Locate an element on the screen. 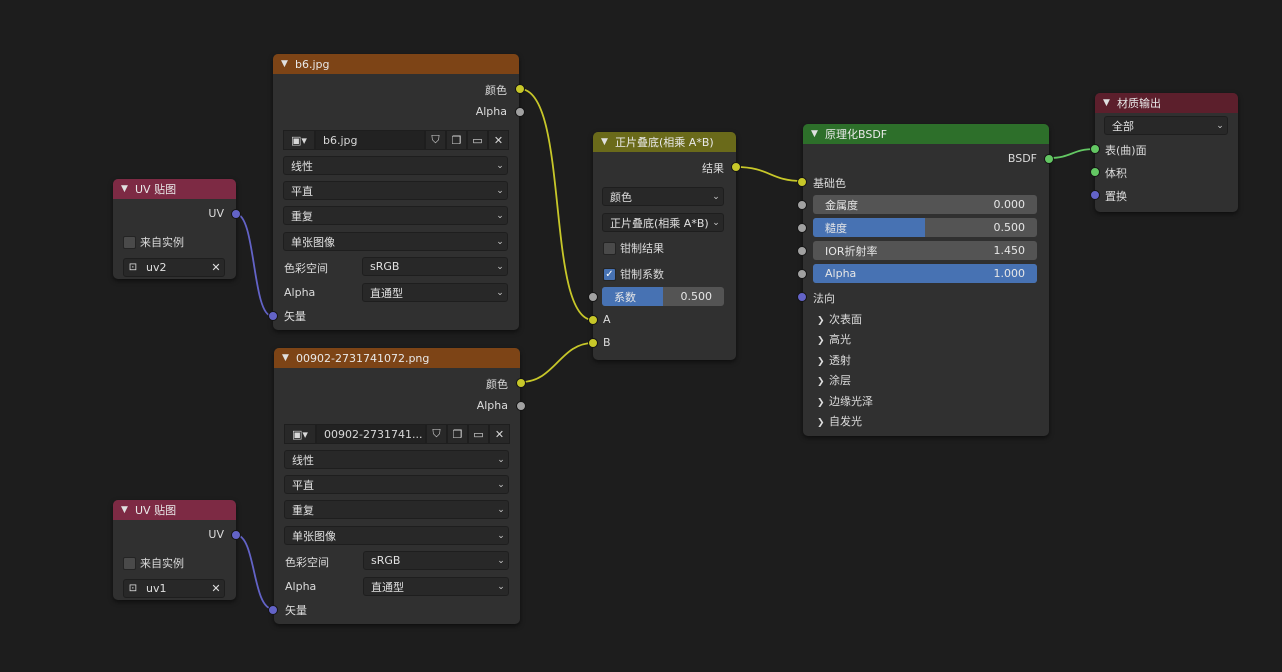 This screenshot has width=1282, height=672. material-output-node: ▼ 材质输出 全部 ⌄ 表(曲)面 体积 置换 is located at coordinates (1164, 152).